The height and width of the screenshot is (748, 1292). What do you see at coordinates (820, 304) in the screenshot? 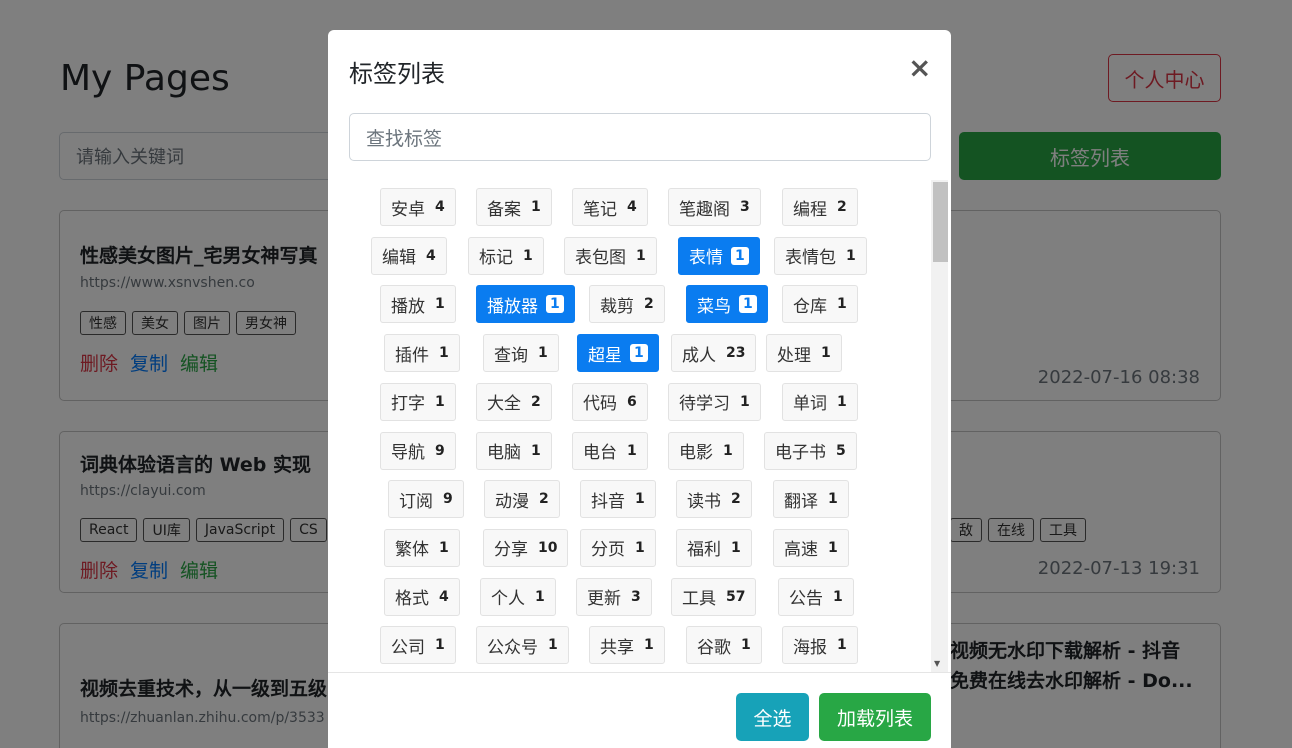
I see `tag-item: 仓库 1` at bounding box center [820, 304].